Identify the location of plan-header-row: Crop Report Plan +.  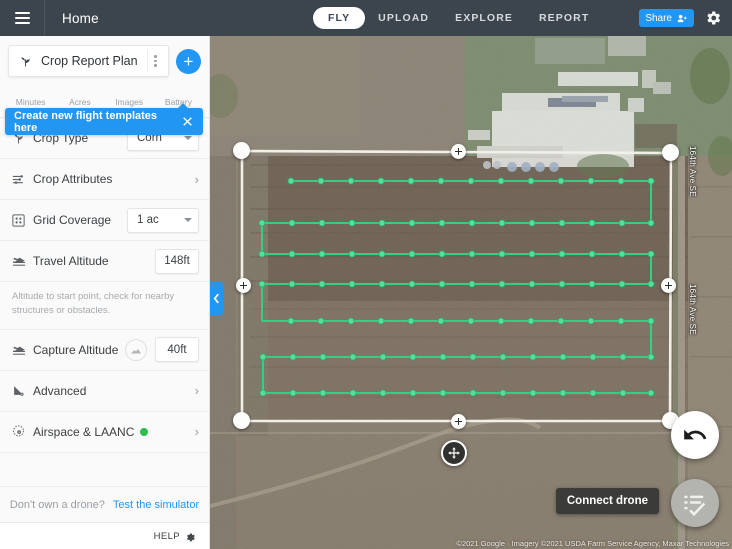
(104, 59).